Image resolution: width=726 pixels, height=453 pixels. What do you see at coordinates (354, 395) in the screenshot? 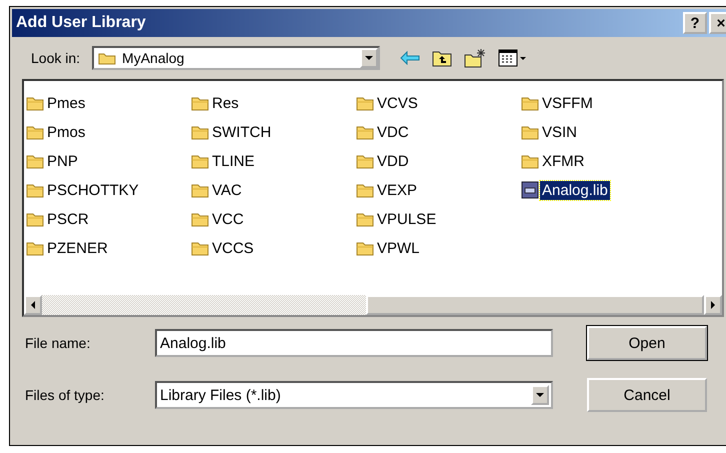
I see `file-type-dropdown: Library Files (*.lib)` at bounding box center [354, 395].